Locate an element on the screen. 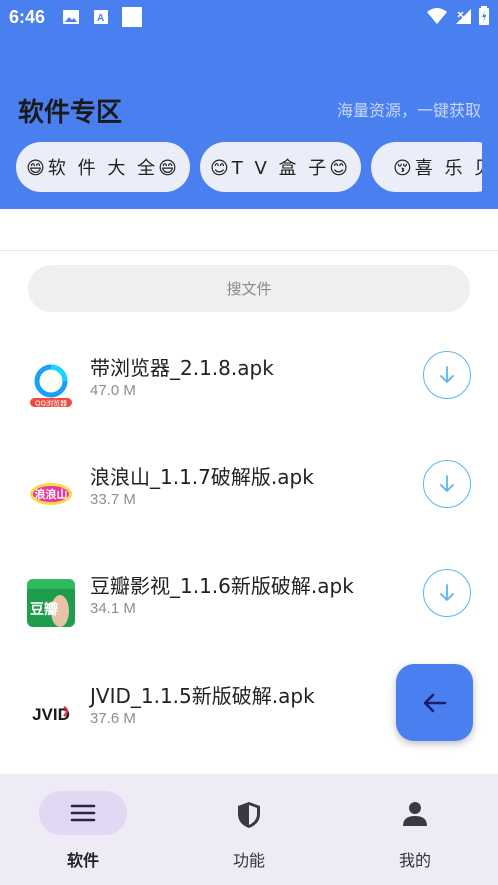 This screenshot has height=885, width=498. status-time: 6:46 is located at coordinates (27, 17).